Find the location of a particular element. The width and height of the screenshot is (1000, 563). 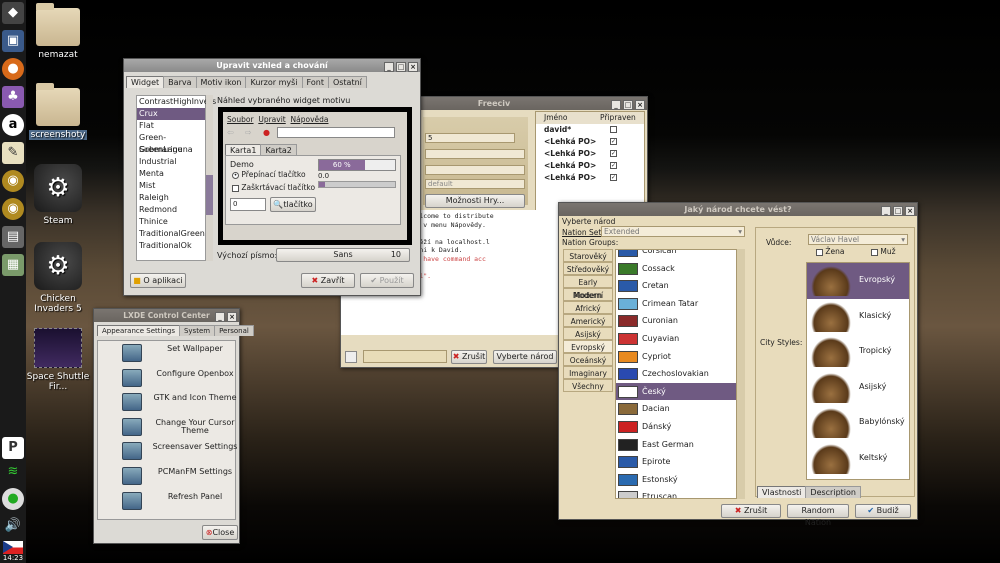

nation-group-7: Evropský is located at coordinates (588, 346).